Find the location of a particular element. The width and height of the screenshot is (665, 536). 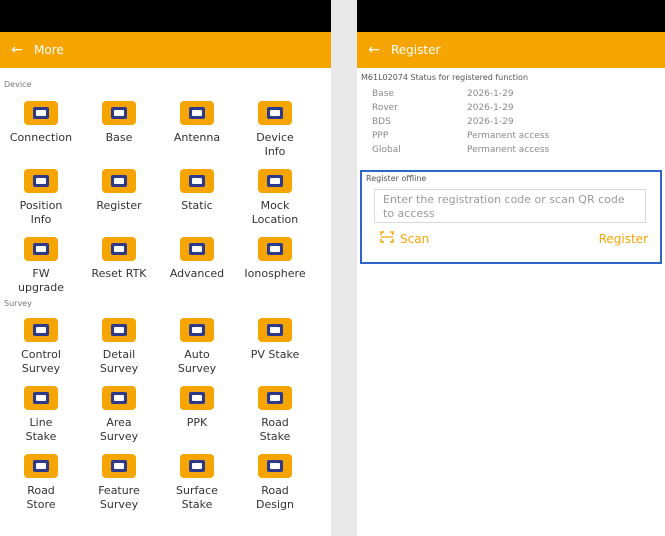

menu-tile-label: Road Stake is located at coordinates (275, 429).